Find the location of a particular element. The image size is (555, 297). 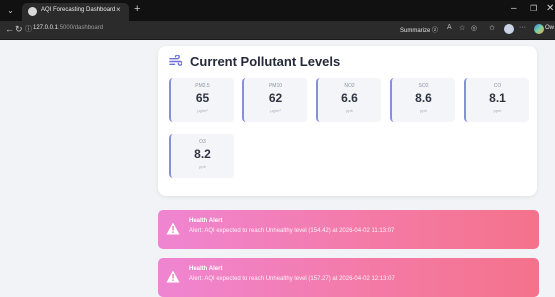

pollutant-name: PM10 is located at coordinates (275, 86).